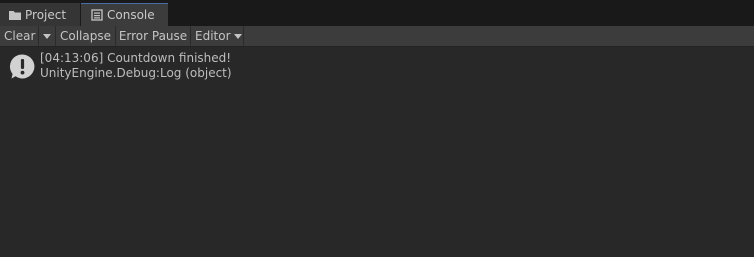  What do you see at coordinates (131, 15) in the screenshot?
I see `tab-console-label: Console` at bounding box center [131, 15].